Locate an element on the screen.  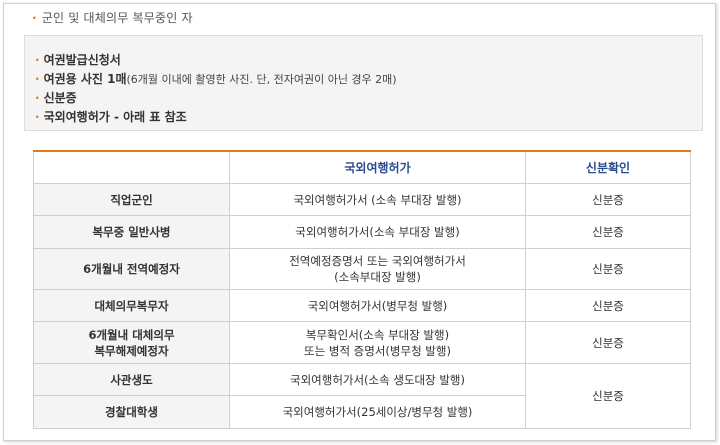
row-category: 6개월내 대체의무 복무해제예정자 is located at coordinates (131, 342).